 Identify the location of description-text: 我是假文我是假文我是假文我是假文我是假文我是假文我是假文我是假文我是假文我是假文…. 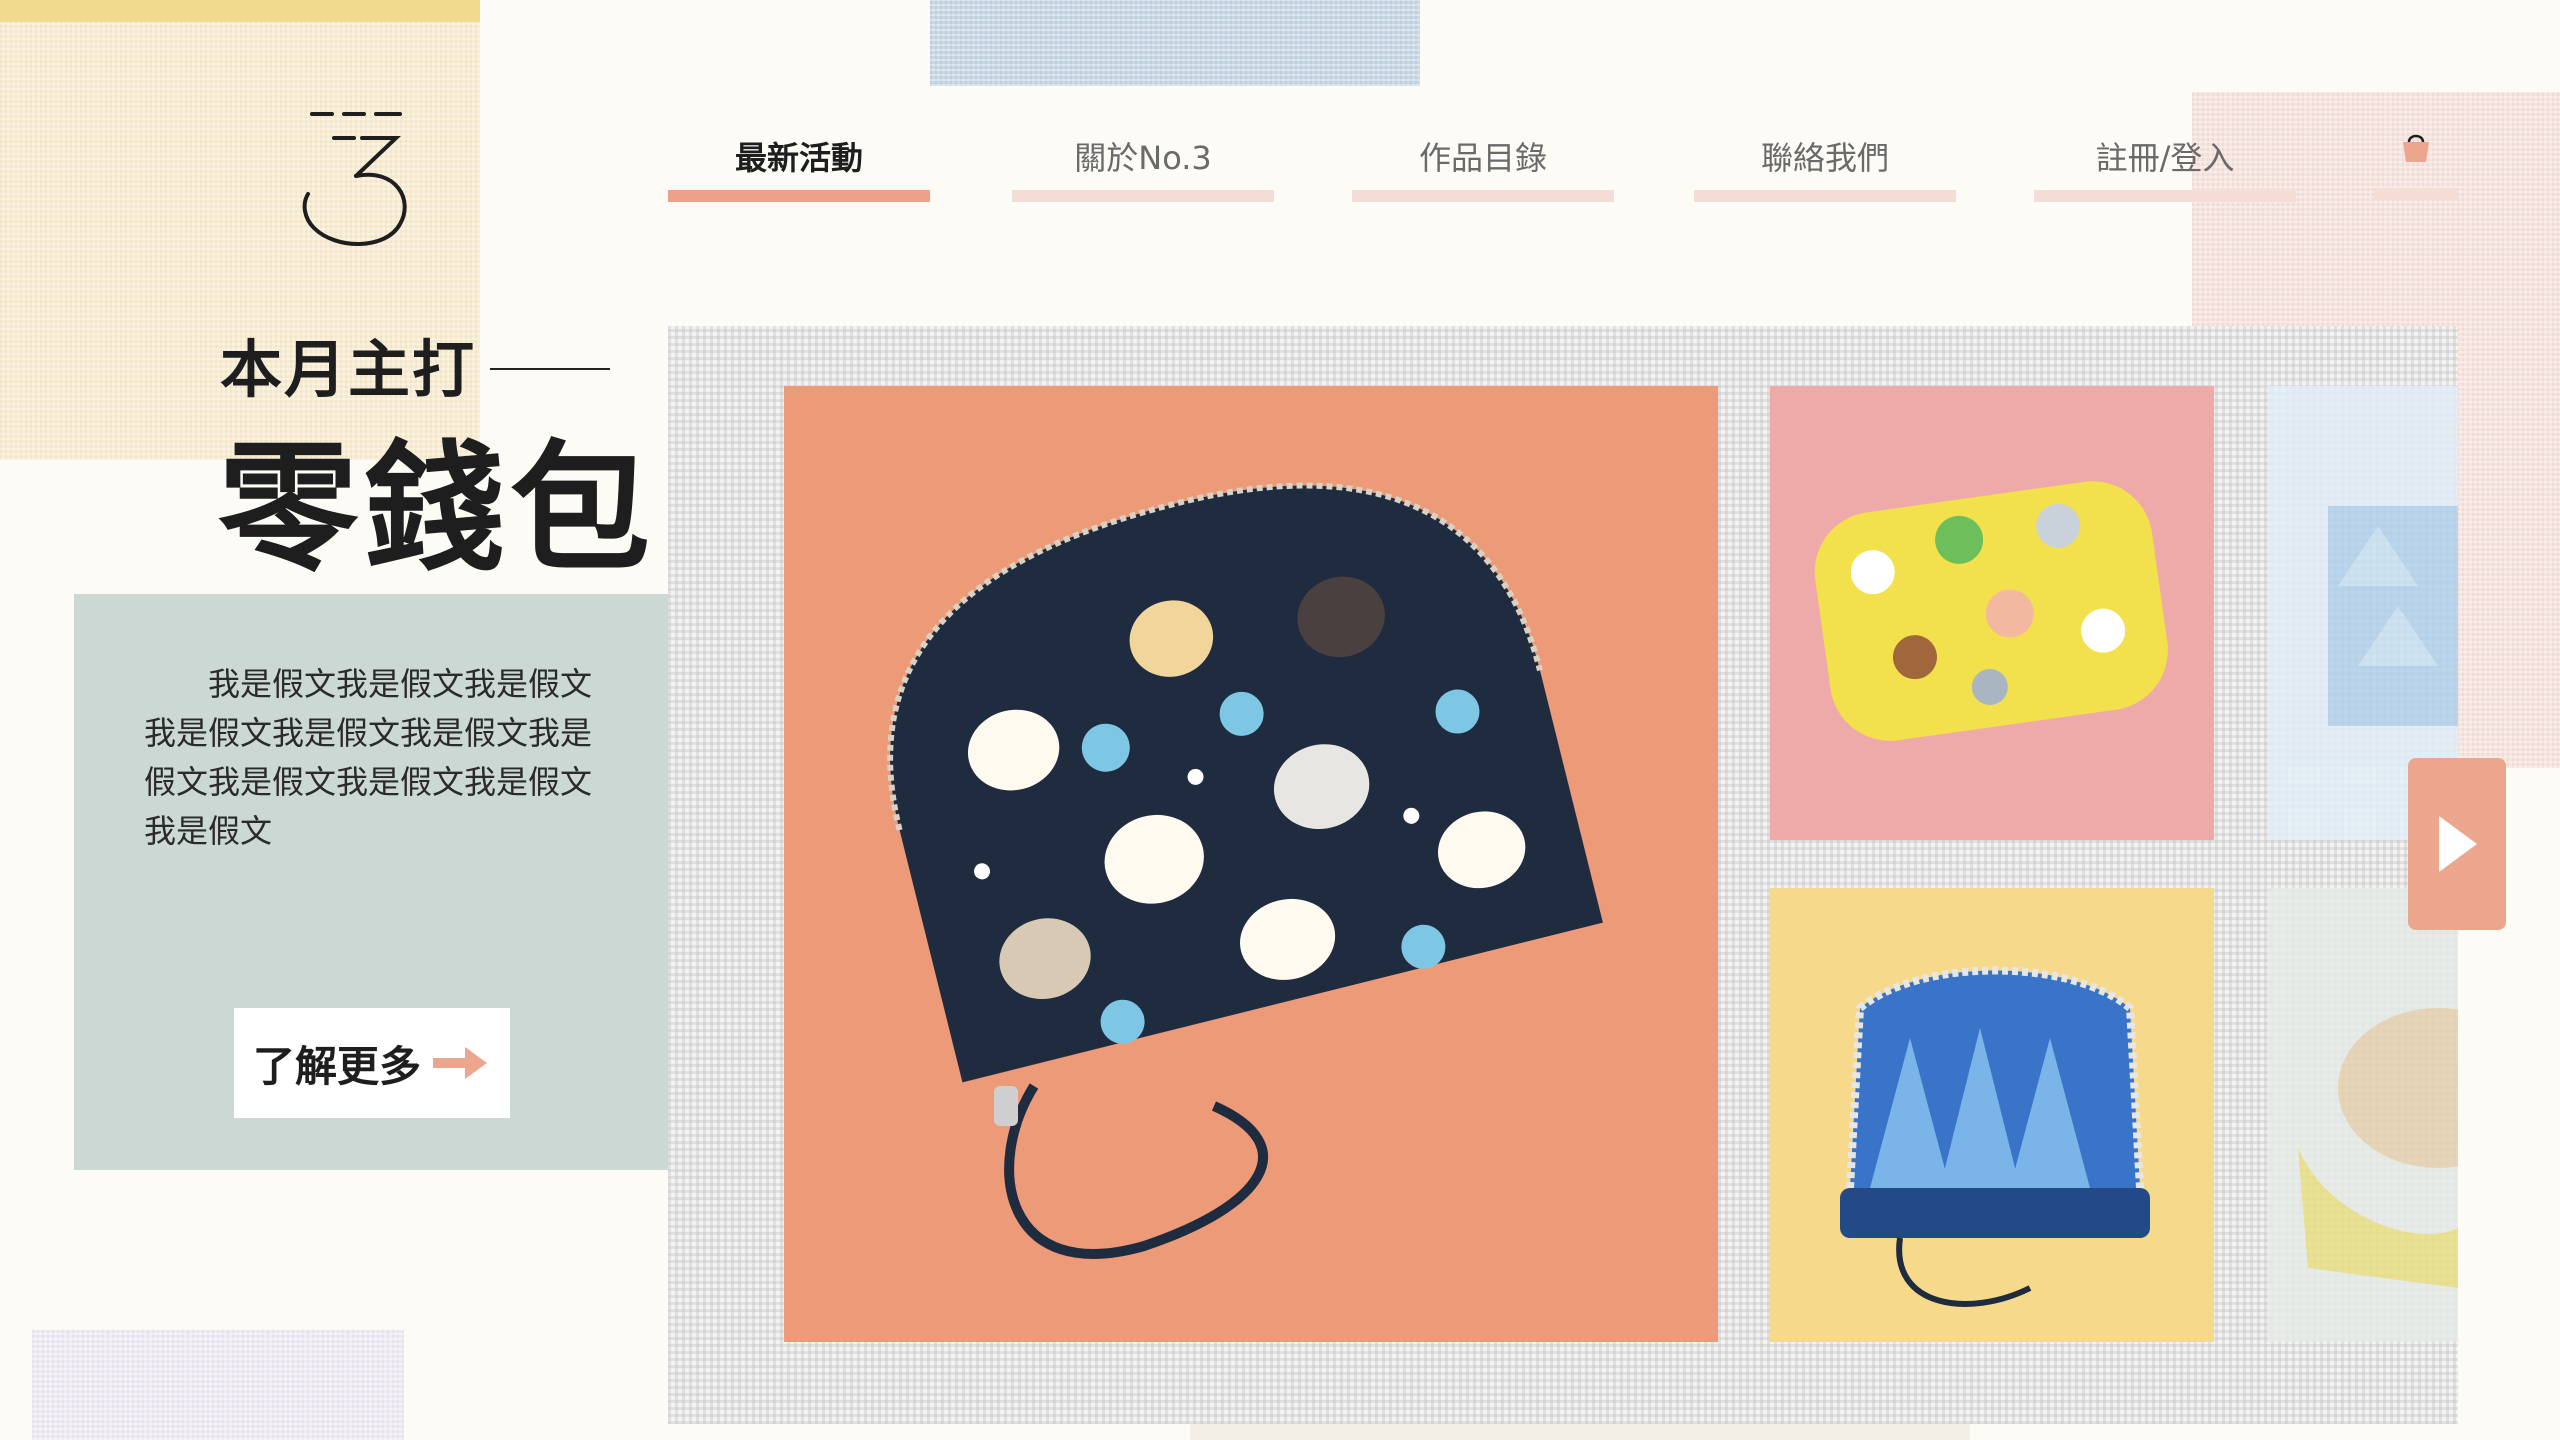
(368, 757).